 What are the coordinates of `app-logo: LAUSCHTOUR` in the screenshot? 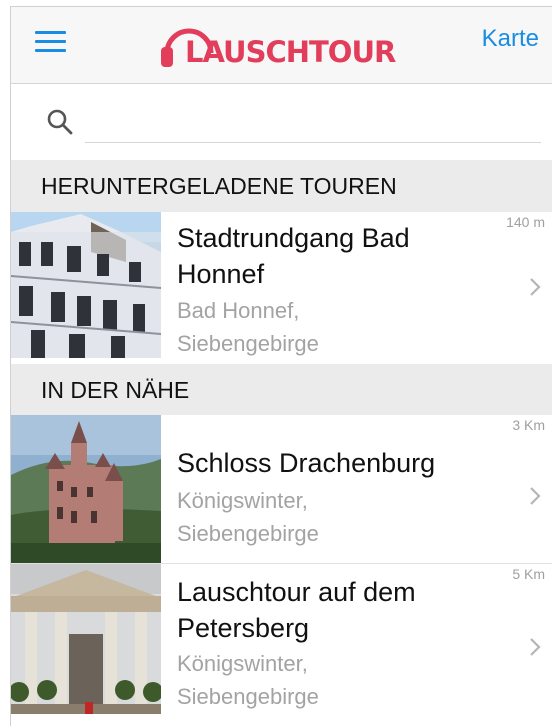 It's located at (284, 45).